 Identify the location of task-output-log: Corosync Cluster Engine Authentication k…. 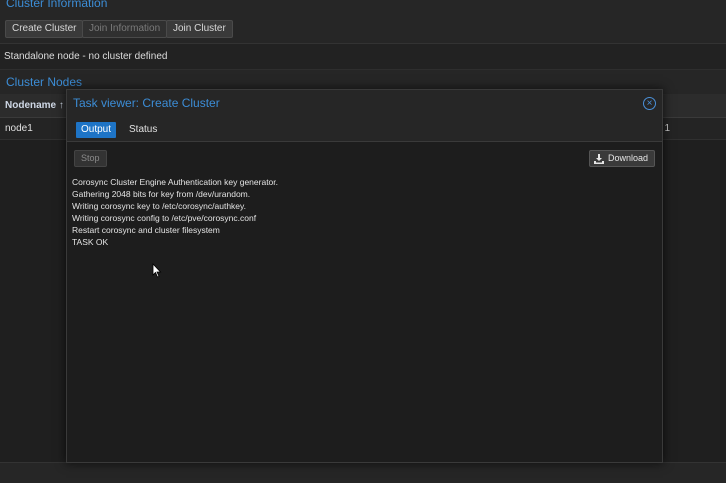
(364, 212).